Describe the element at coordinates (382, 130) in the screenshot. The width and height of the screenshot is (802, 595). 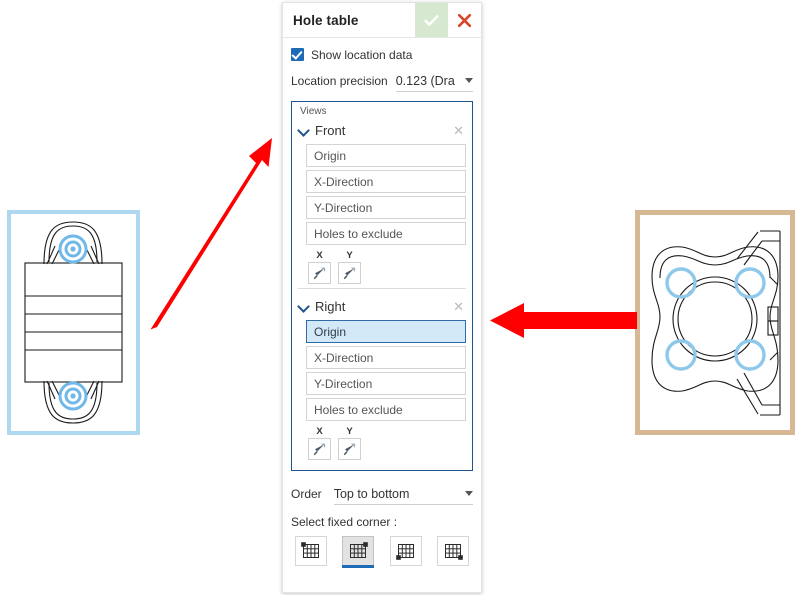
I see `view-header-front: Front ✕` at that location.